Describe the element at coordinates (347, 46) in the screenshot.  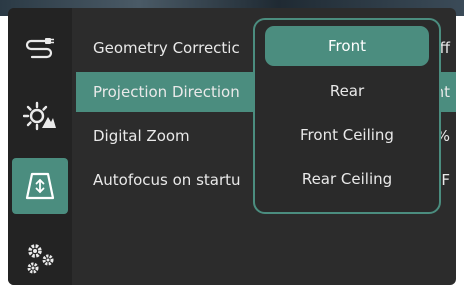
I see `option-front: Front` at that location.